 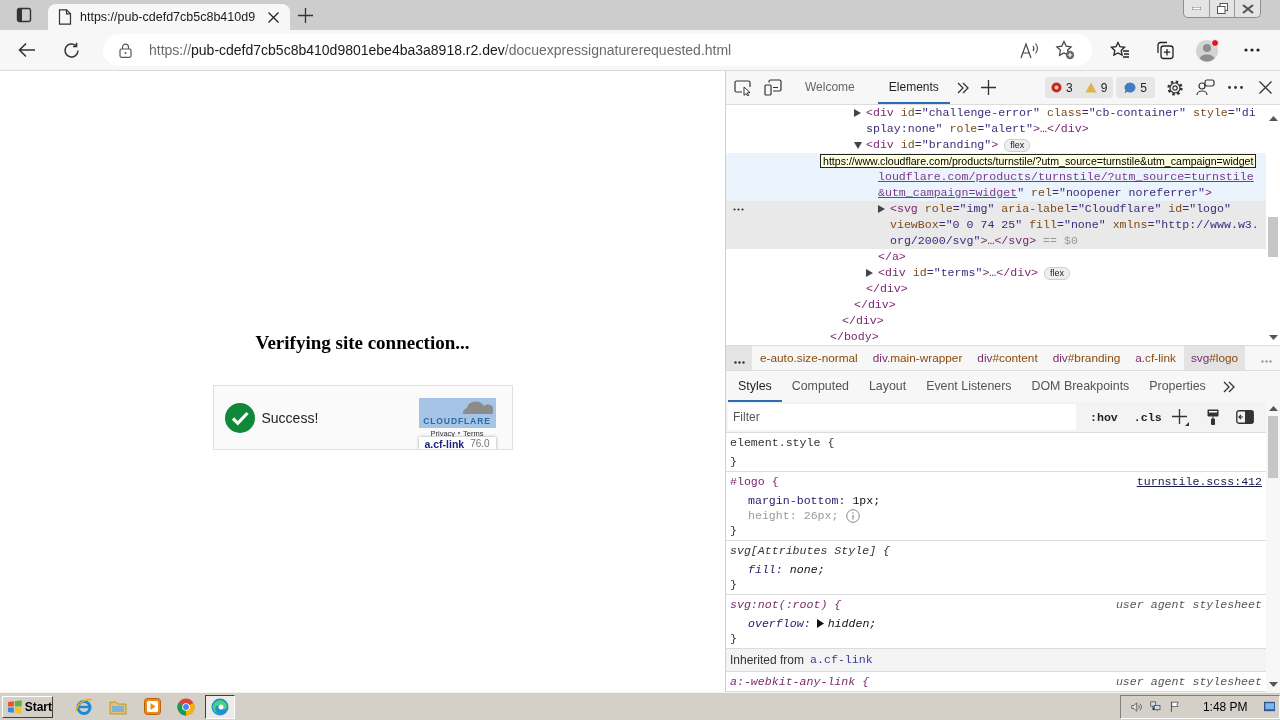 I want to click on error-icon, so click(x=1056, y=87).